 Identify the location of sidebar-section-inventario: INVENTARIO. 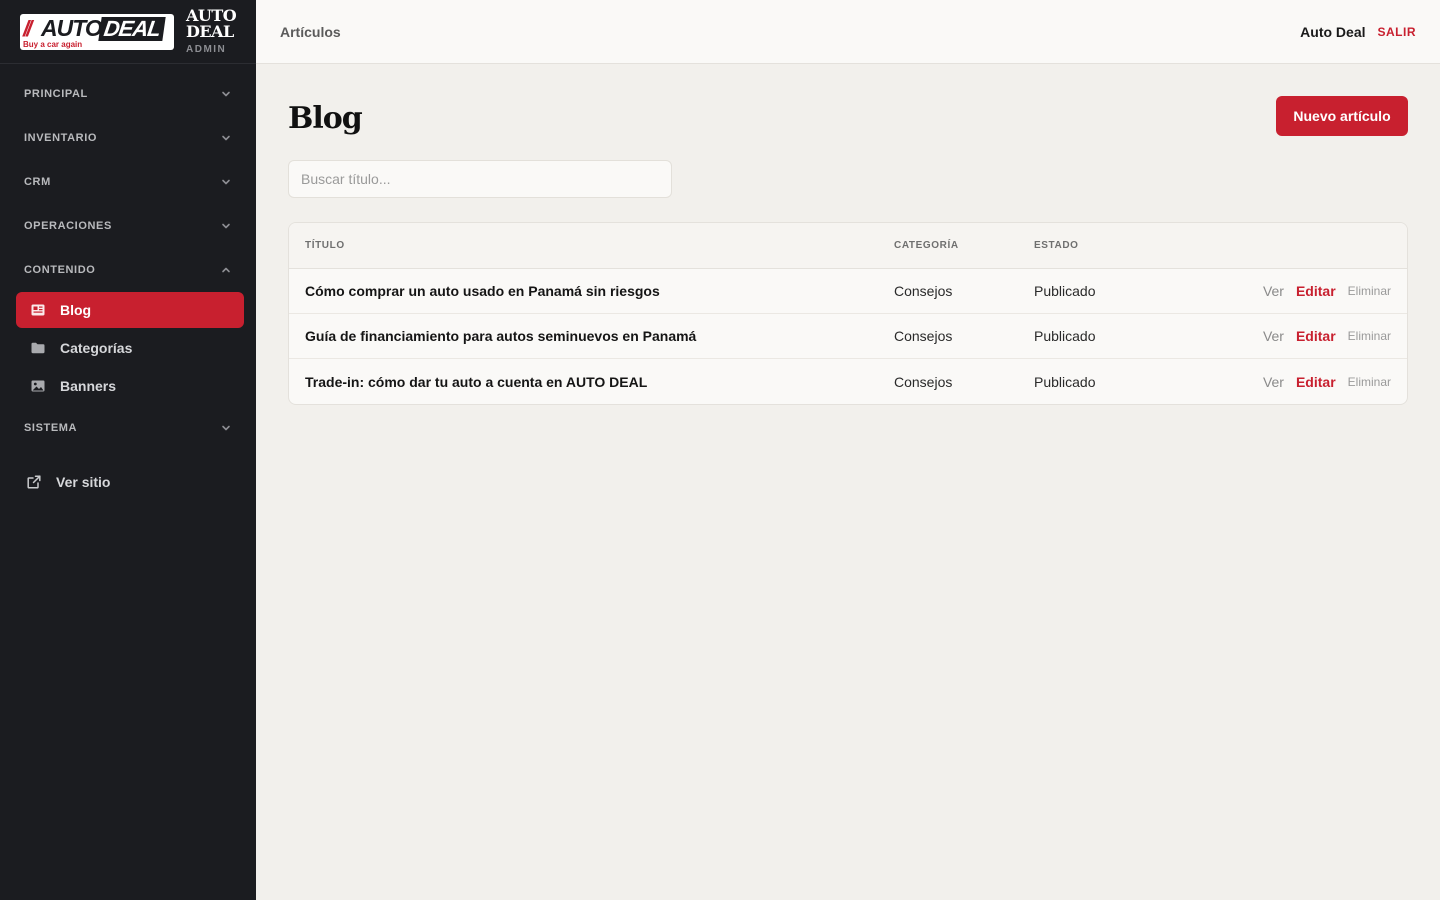
(128, 138).